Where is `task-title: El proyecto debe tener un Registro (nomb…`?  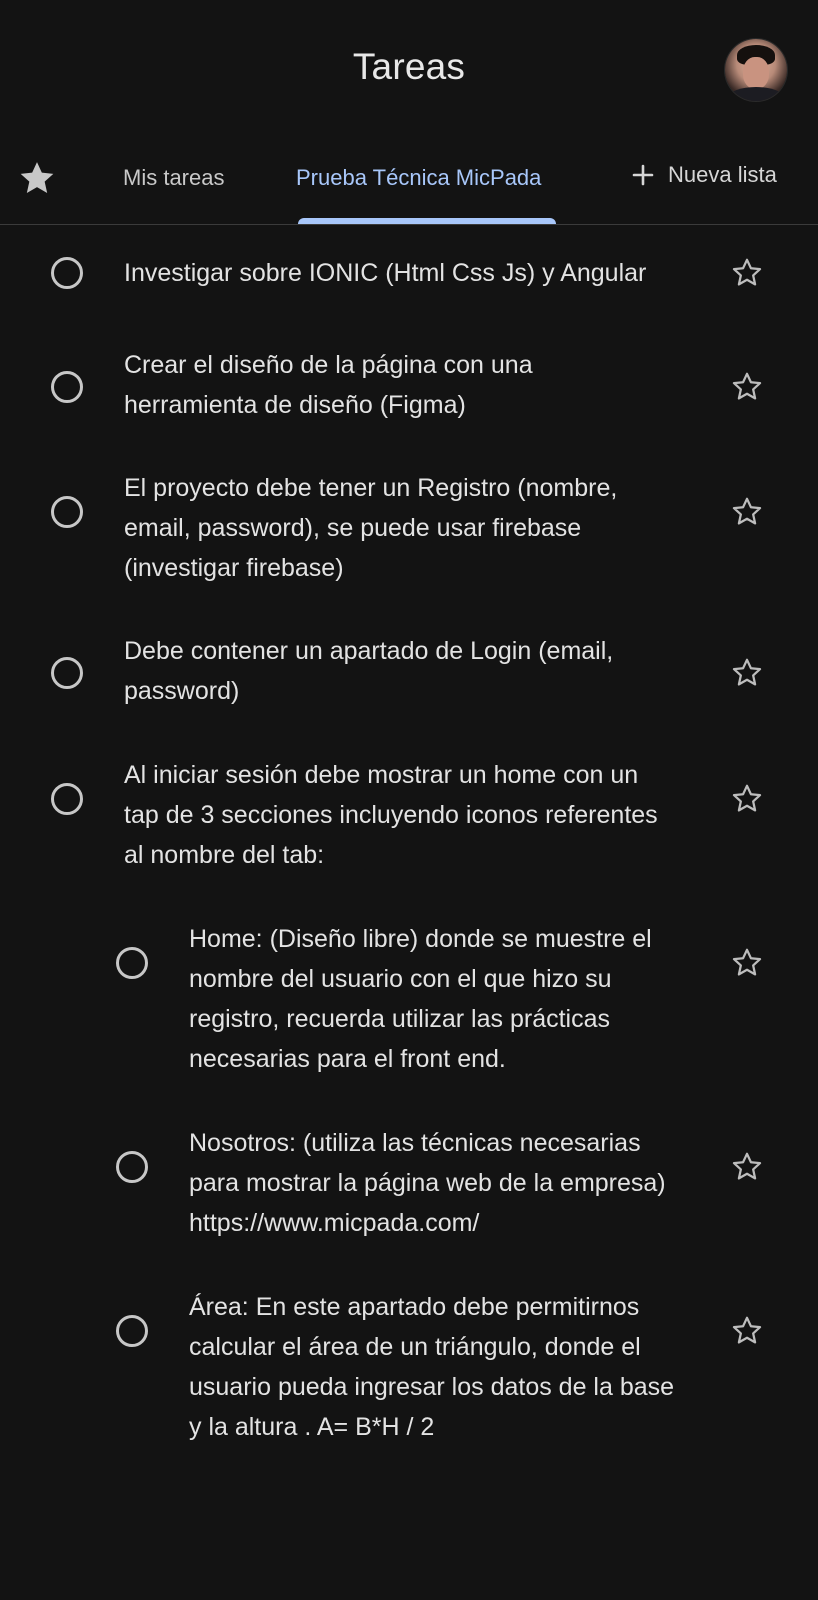 task-title: El proyecto debe tener un Registro (nomb… is located at coordinates (371, 528).